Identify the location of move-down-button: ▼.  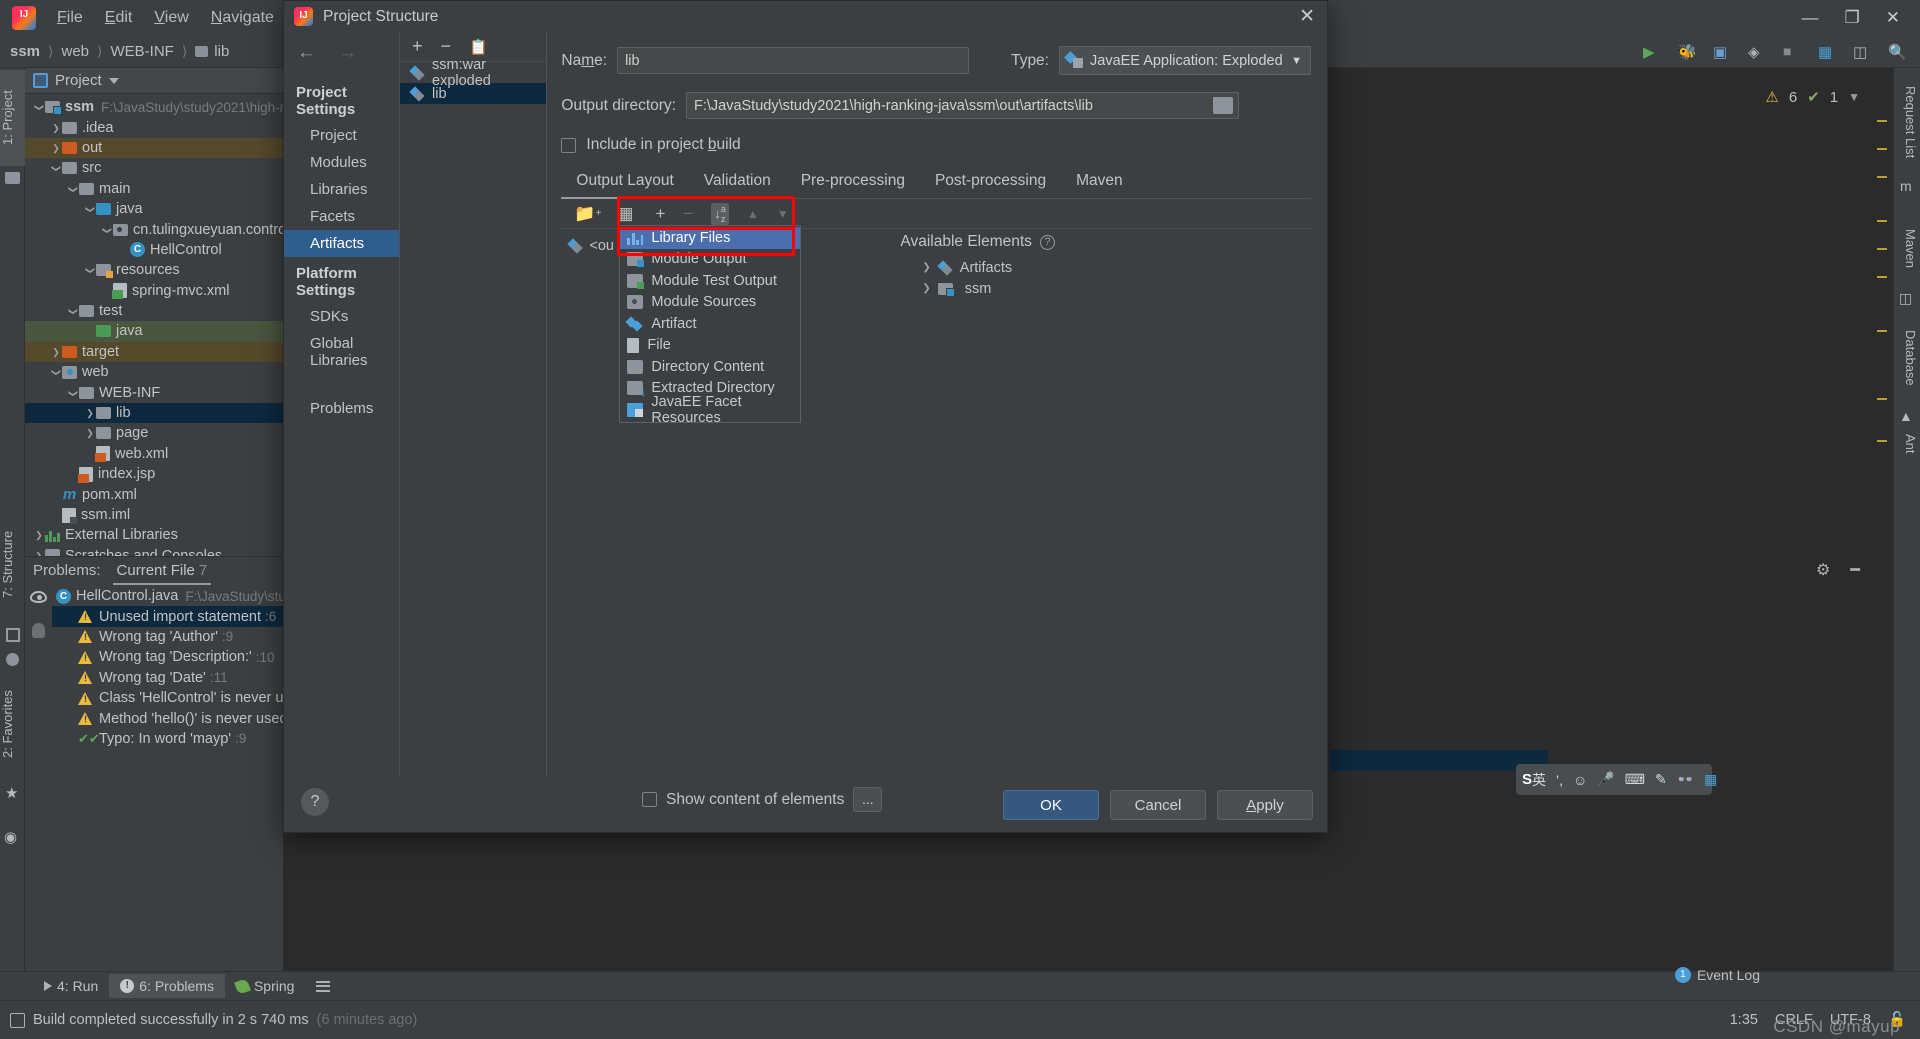
(783, 214).